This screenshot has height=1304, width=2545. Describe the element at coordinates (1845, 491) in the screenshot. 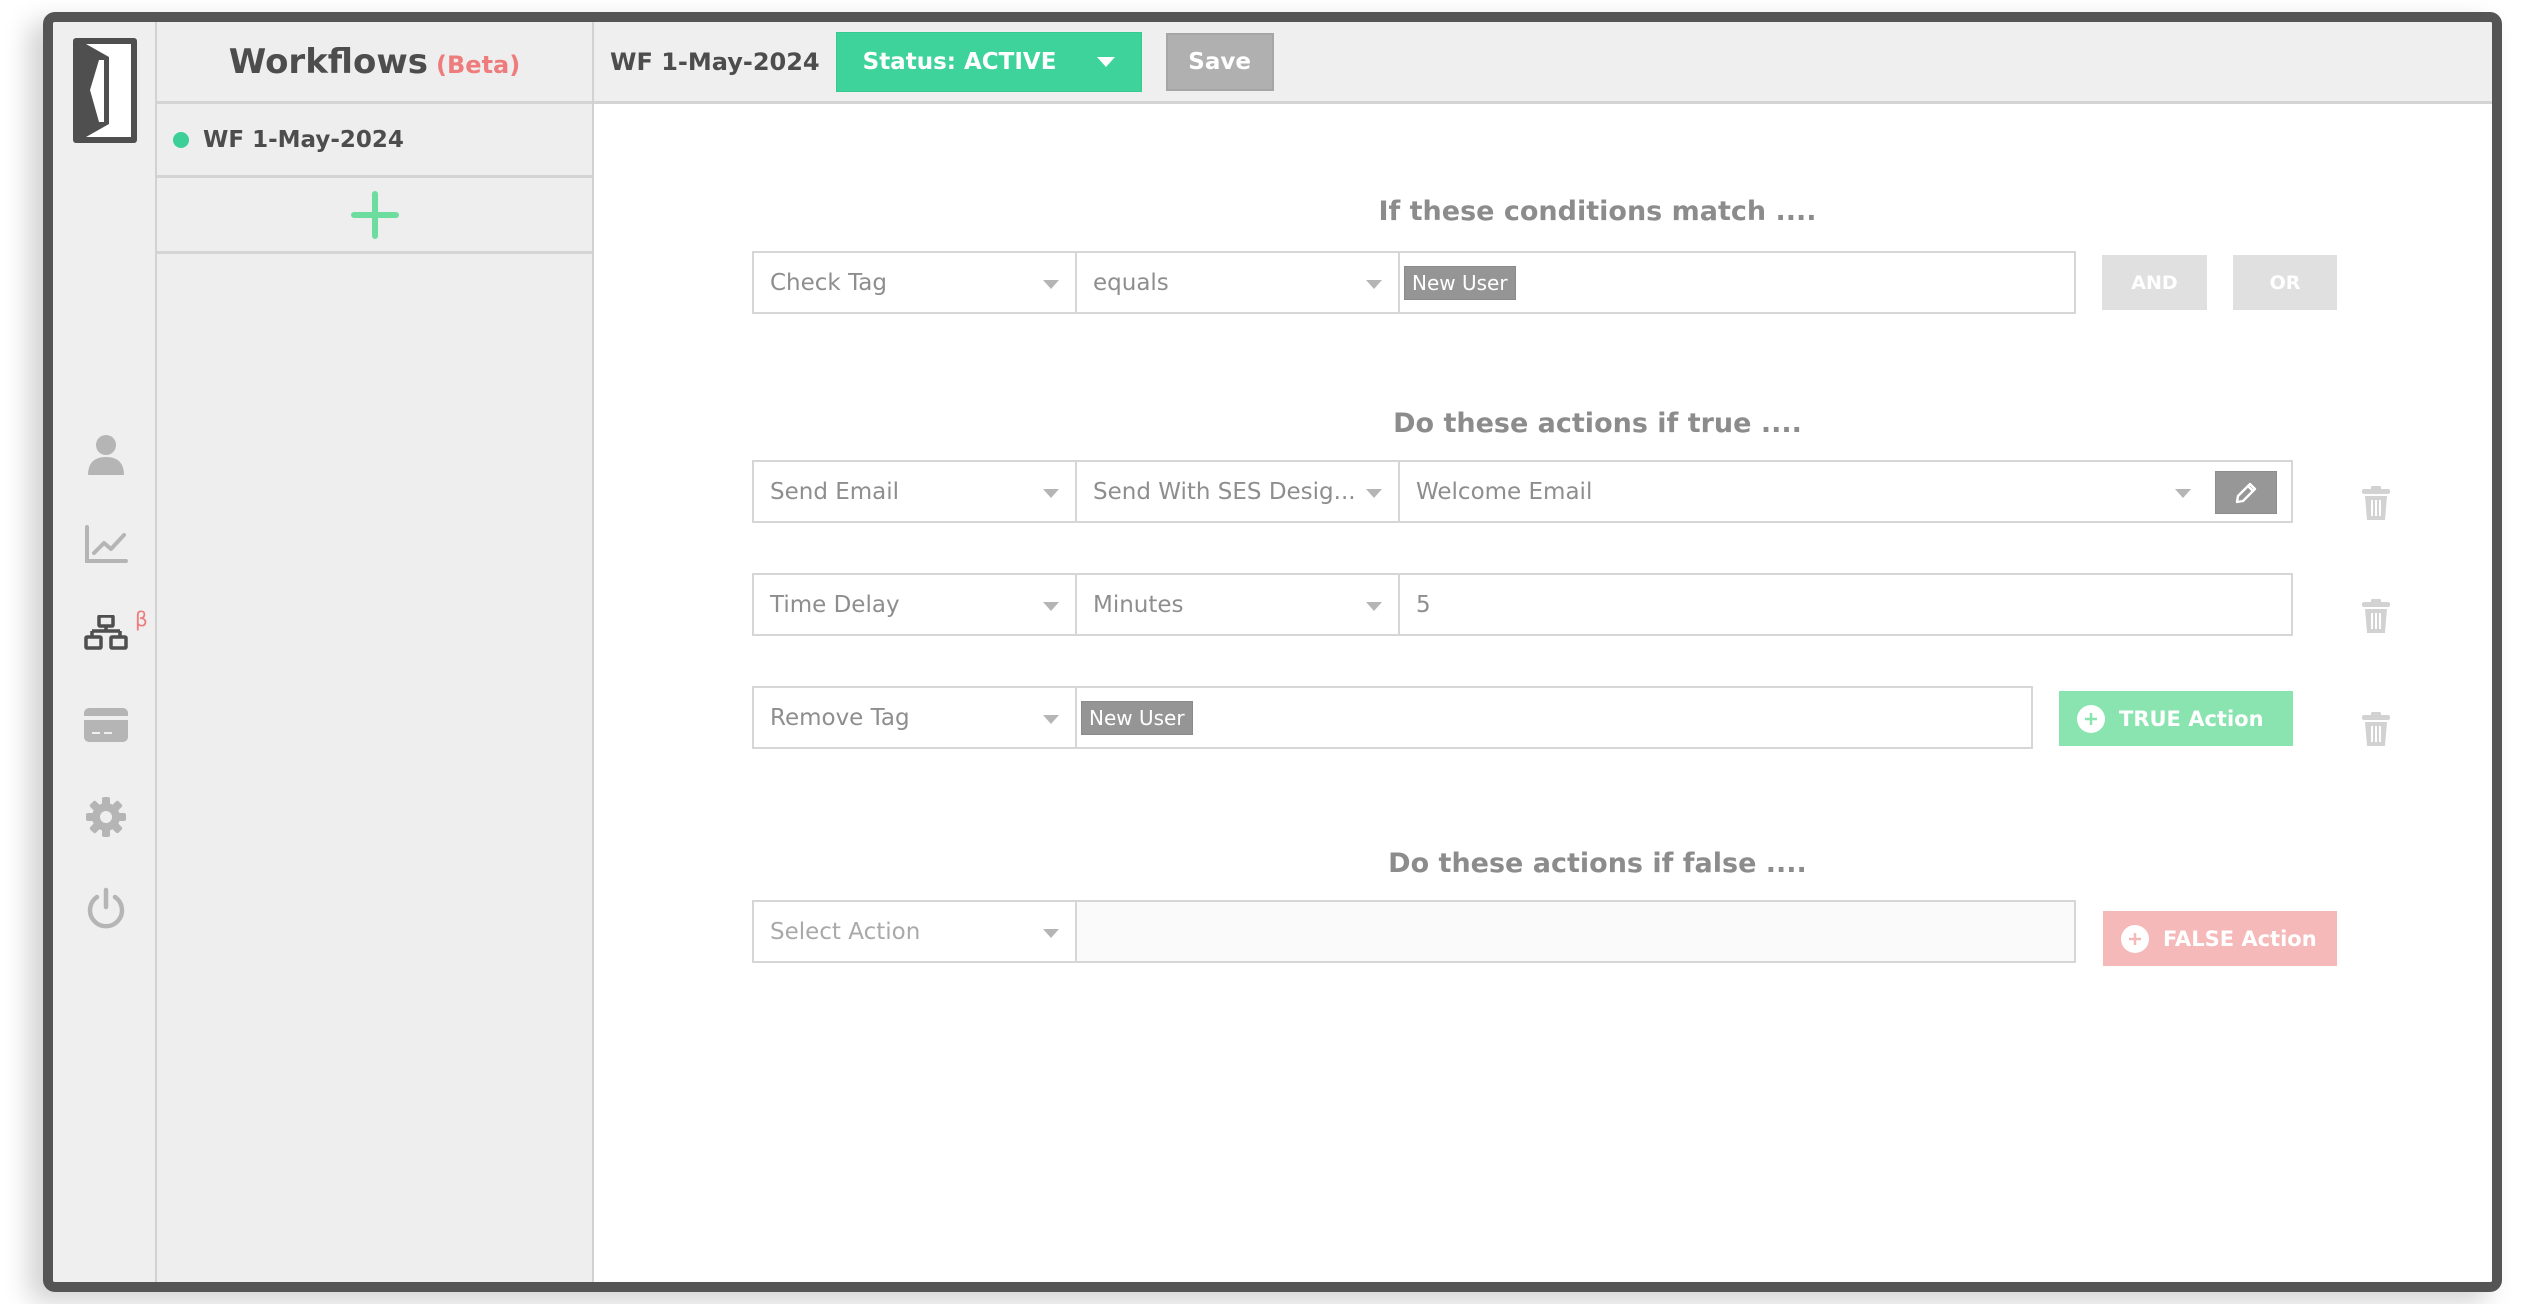

I see `email-template-select: Welcome Email` at that location.